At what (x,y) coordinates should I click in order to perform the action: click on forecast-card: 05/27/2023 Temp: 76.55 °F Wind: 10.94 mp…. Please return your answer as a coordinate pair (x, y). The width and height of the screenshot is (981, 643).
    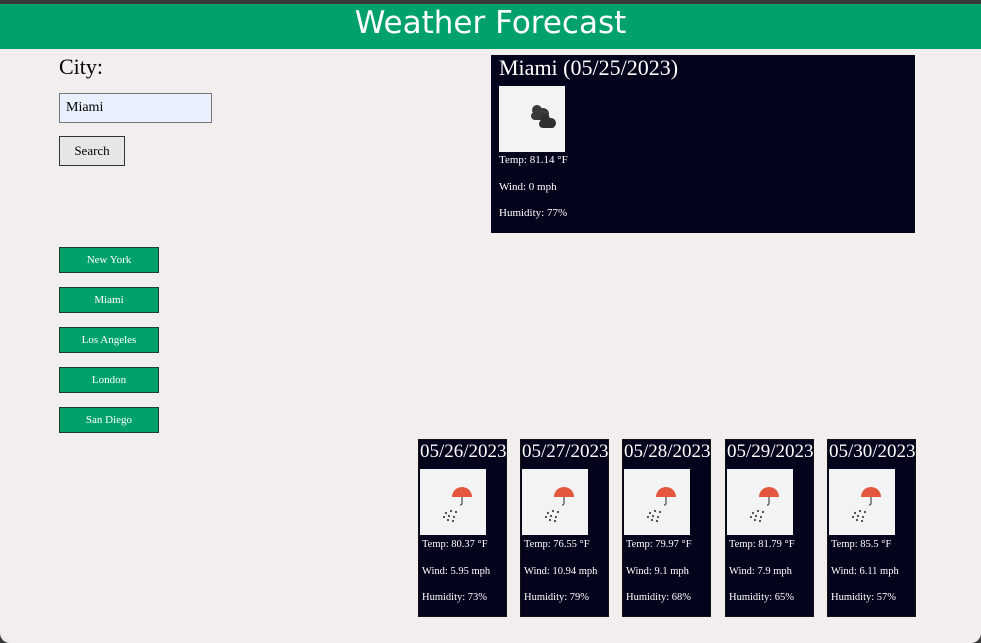
    Looking at the image, I should click on (564, 528).